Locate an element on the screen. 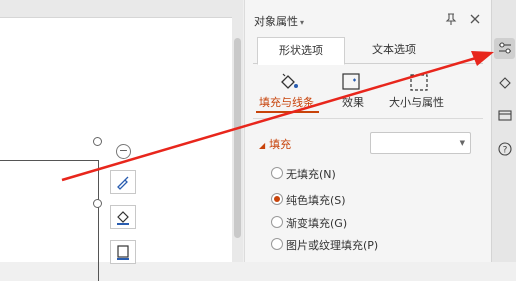 The height and width of the screenshot is (281, 516). help-icon: ? is located at coordinates (504, 149).